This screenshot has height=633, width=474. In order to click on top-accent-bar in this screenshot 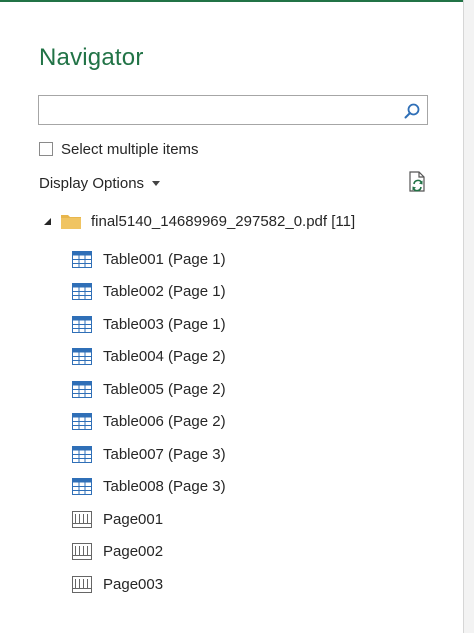, I will do `click(237, 1)`.